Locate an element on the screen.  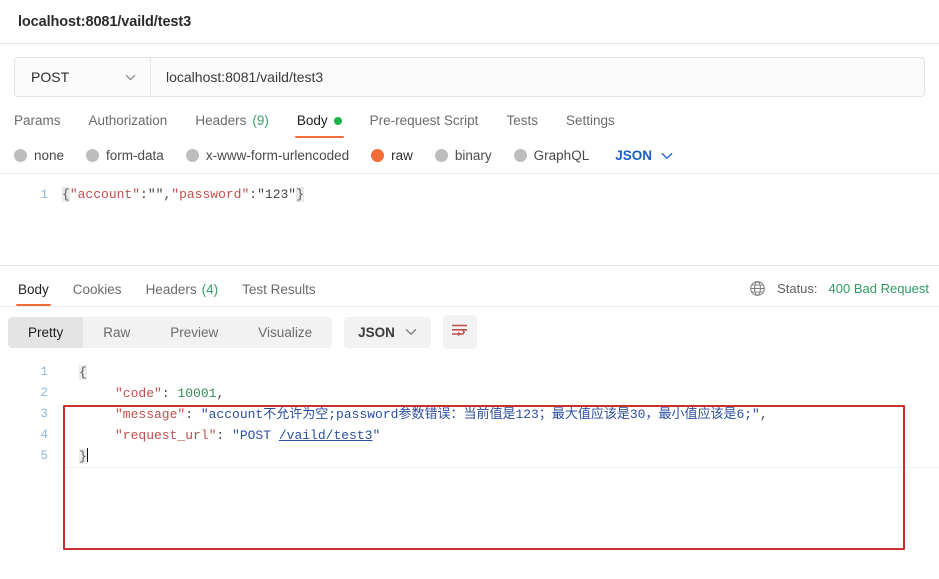
request-editor-code: {"account":"","password":"123"} is located at coordinates (500, 219).